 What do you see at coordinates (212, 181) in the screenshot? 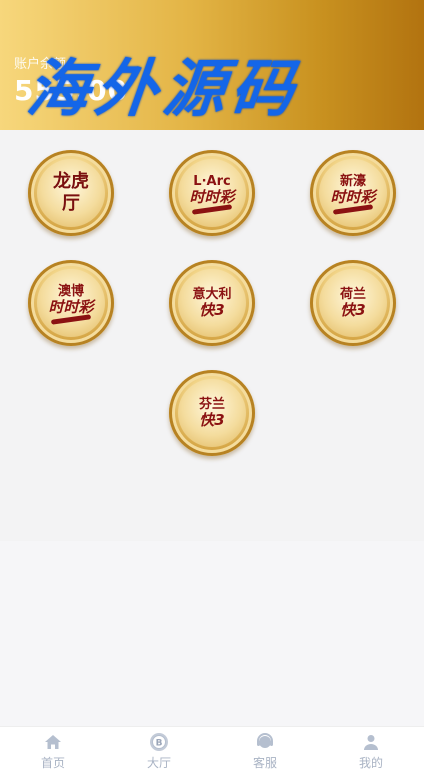
I see `game-title: L·Arc` at bounding box center [212, 181].